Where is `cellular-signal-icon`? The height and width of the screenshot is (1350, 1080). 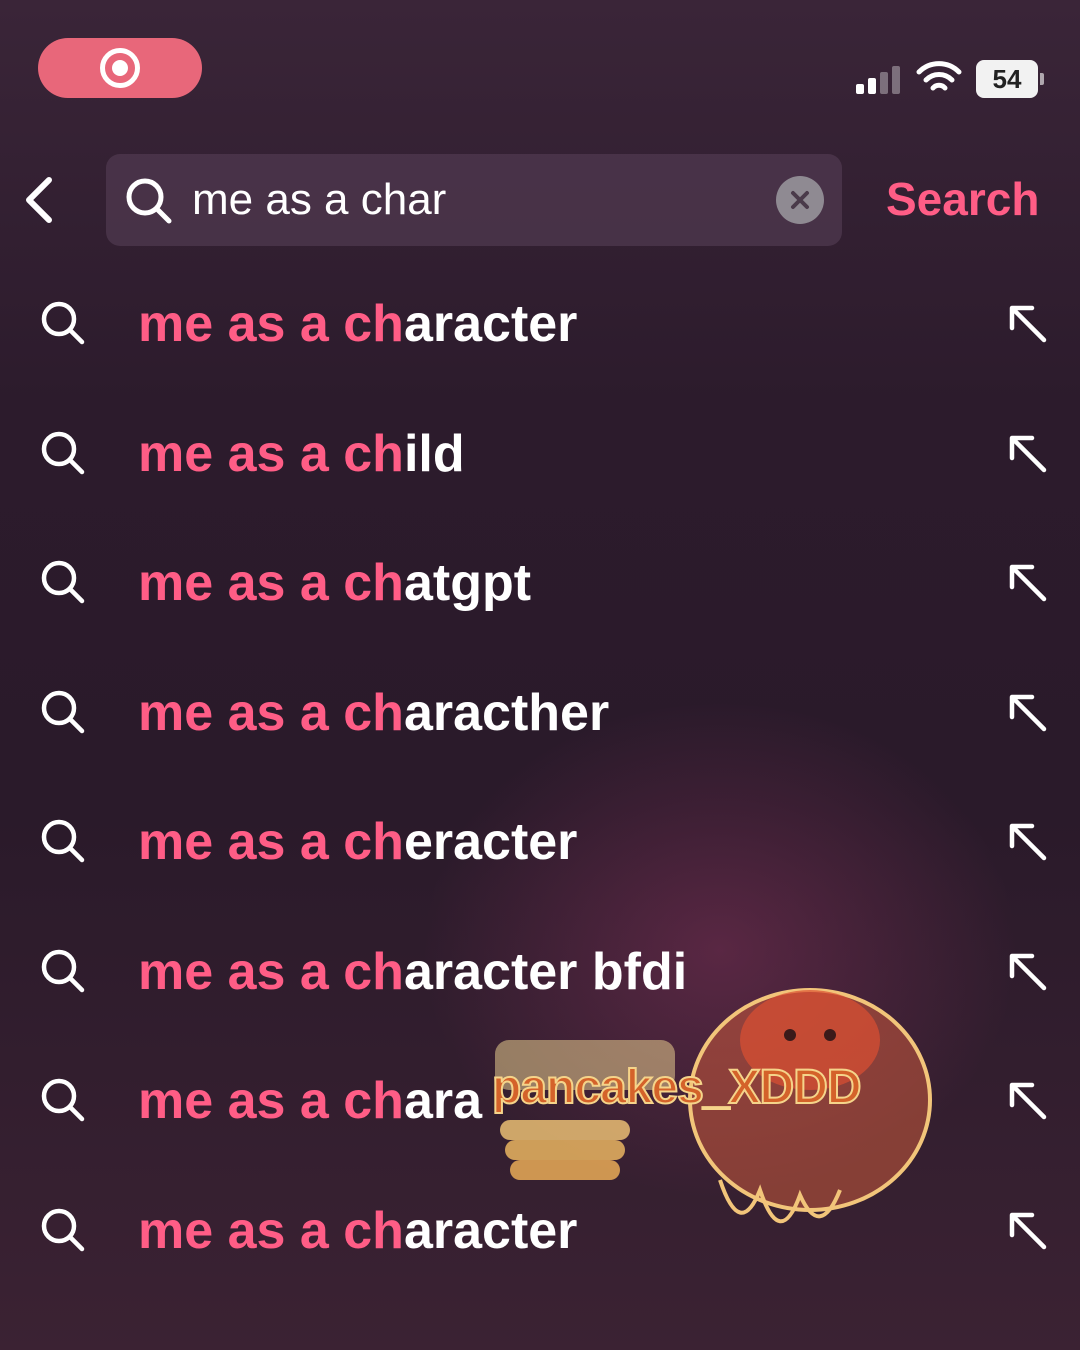
cellular-signal-icon is located at coordinates (878, 79).